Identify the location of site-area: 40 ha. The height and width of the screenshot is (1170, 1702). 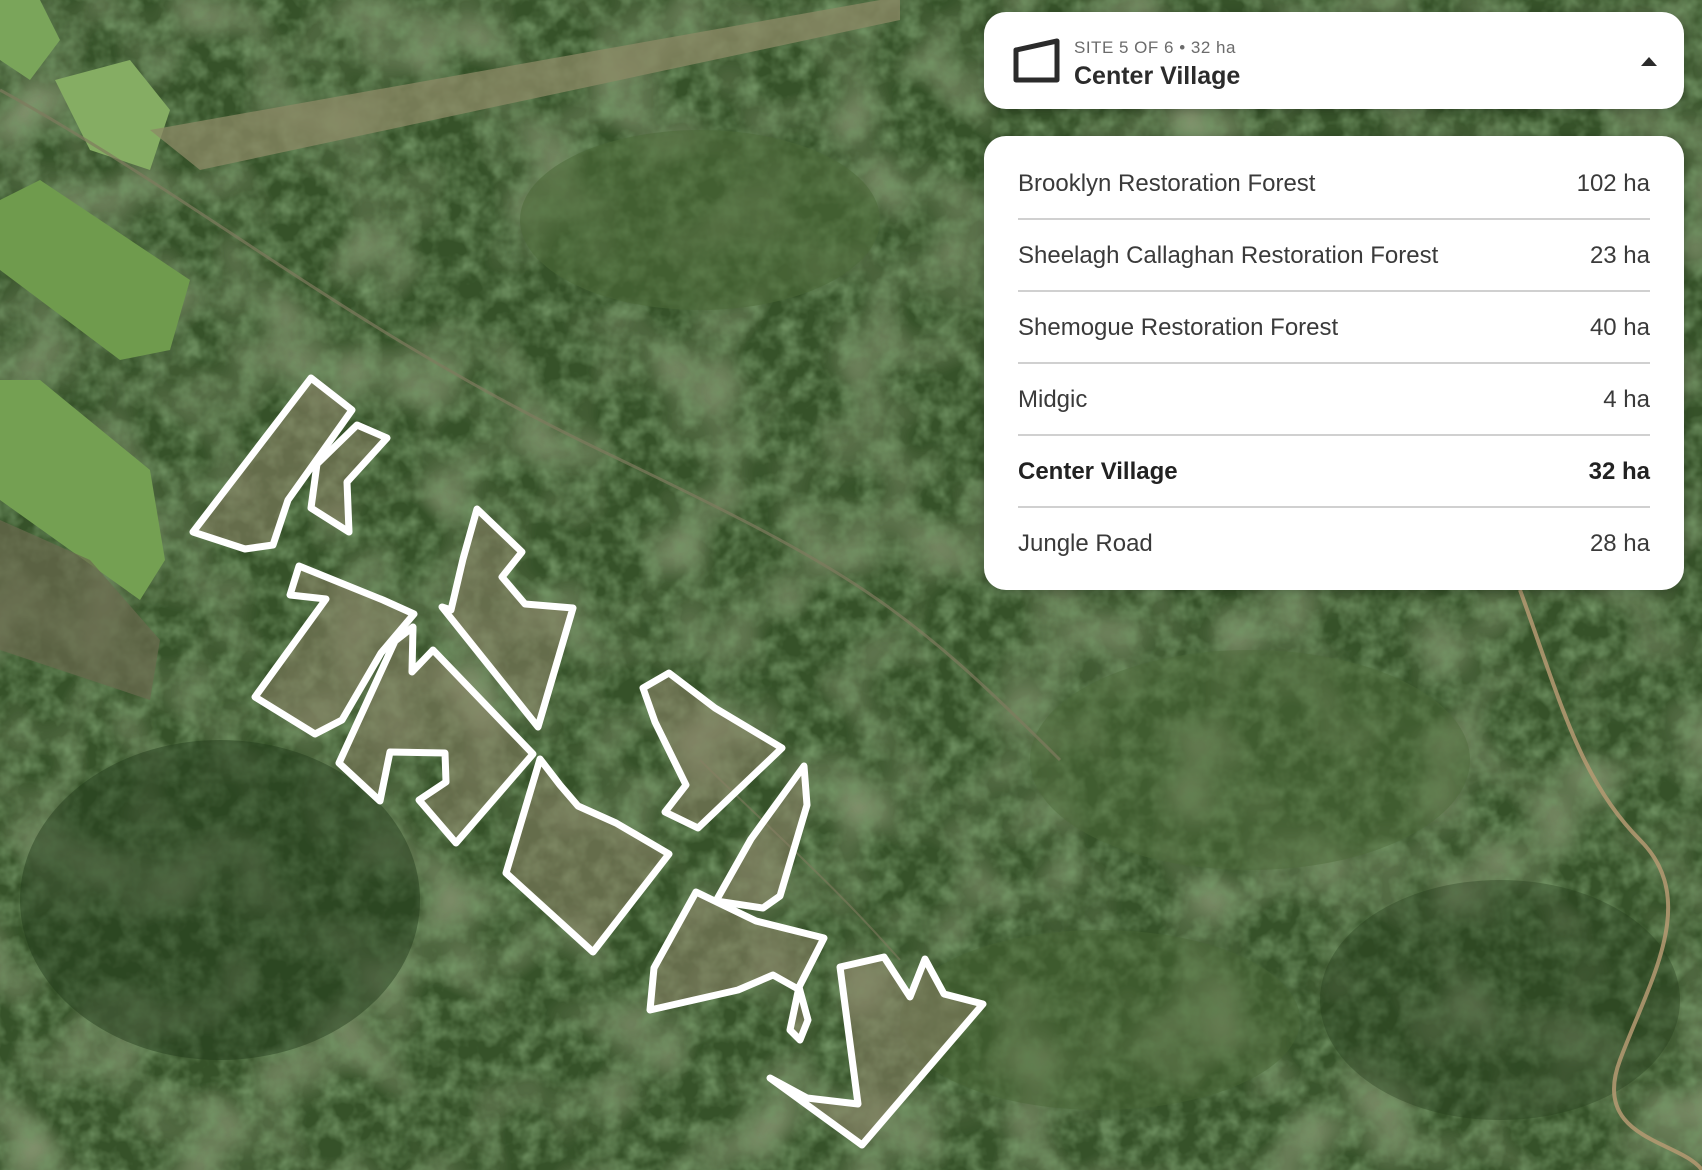
(1619, 327).